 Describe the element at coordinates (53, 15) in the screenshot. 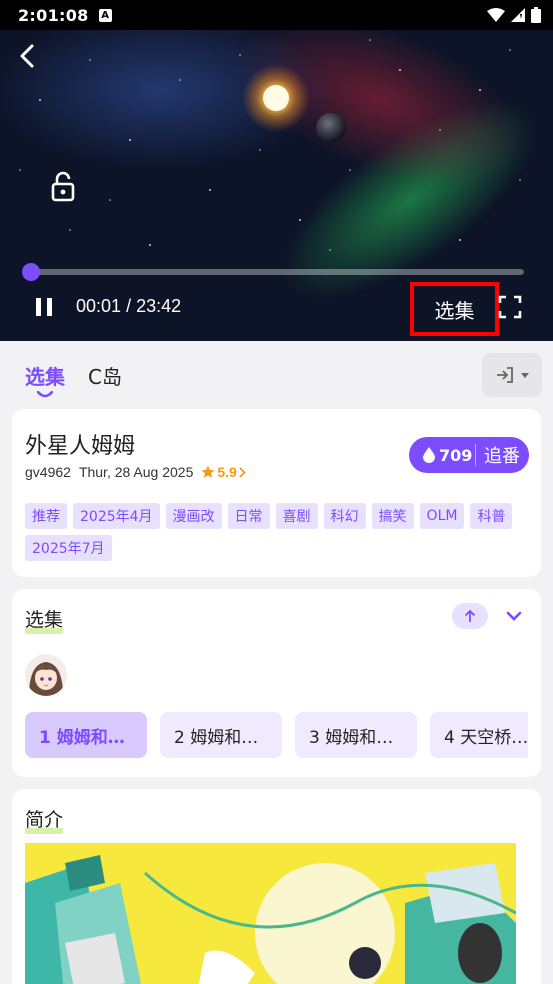

I see `status-time: 2:01:08` at that location.